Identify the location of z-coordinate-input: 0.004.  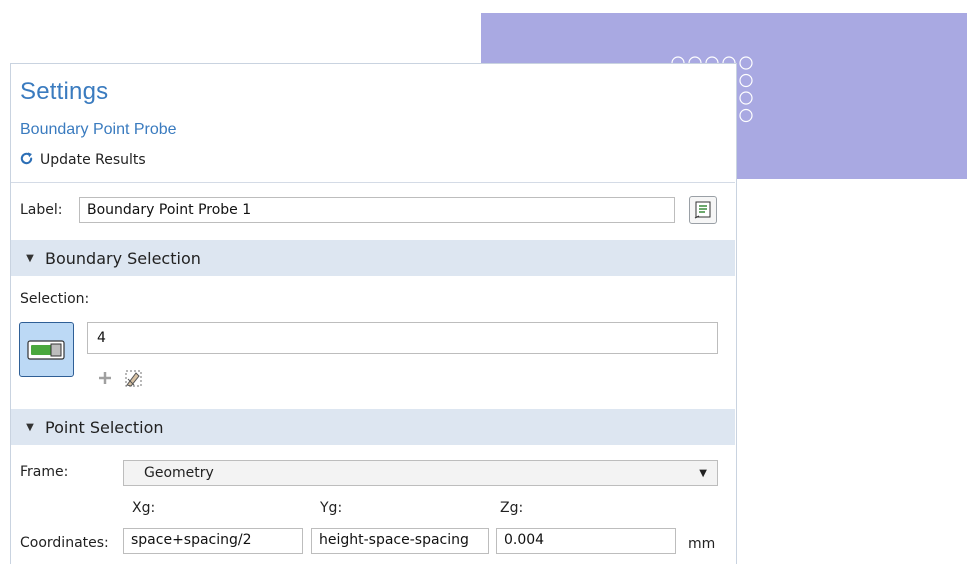
(586, 541).